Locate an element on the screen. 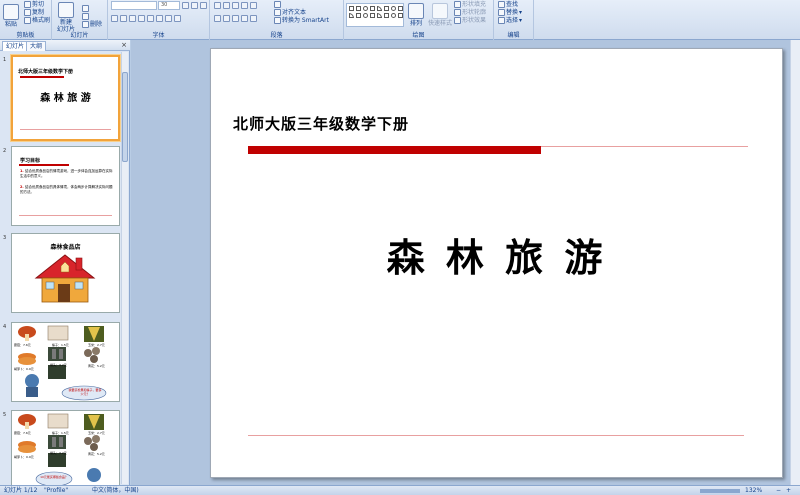  callout-shape-icon is located at coordinates (358, 15).